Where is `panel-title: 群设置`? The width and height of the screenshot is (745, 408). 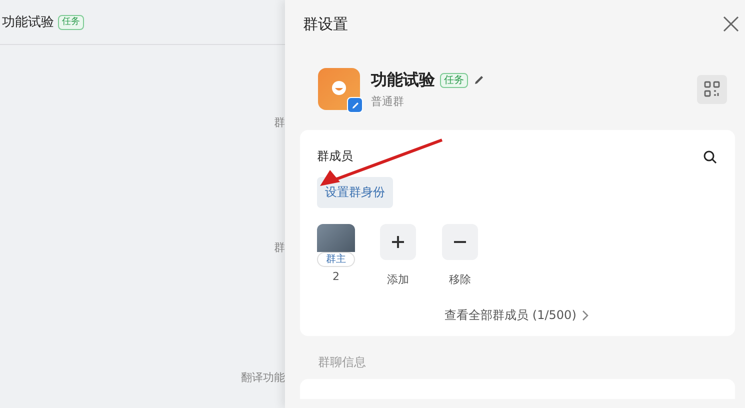 panel-title: 群设置 is located at coordinates (325, 24).